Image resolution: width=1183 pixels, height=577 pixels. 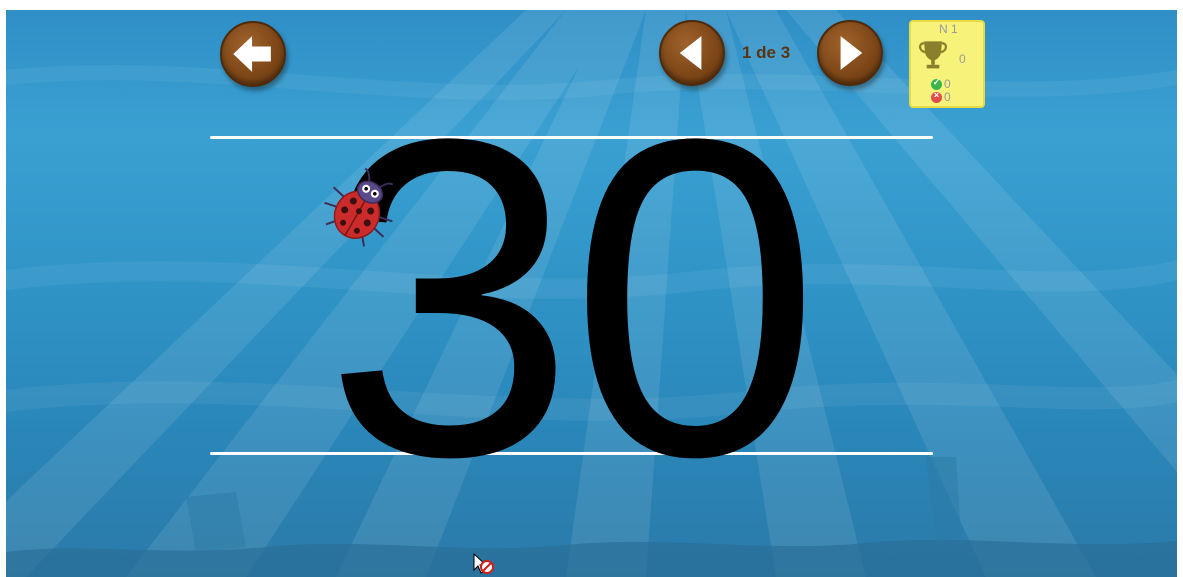 I want to click on error-count: × 0, so click(x=941, y=97).